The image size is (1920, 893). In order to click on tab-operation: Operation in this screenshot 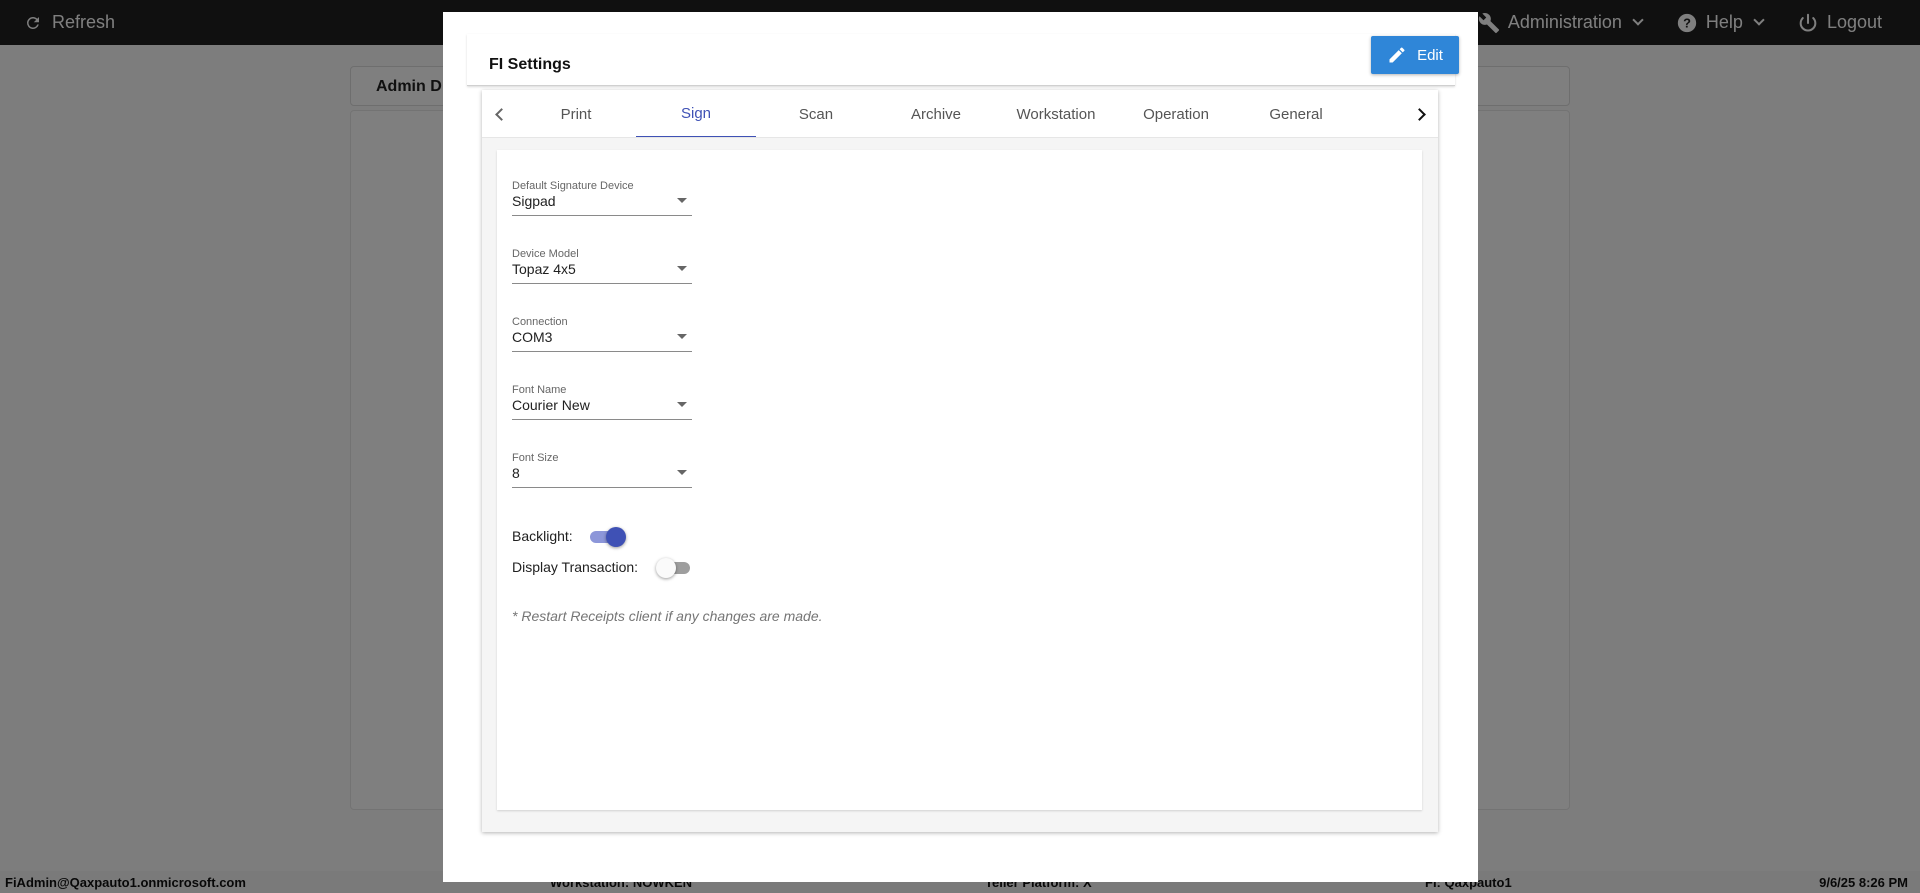, I will do `click(1176, 113)`.